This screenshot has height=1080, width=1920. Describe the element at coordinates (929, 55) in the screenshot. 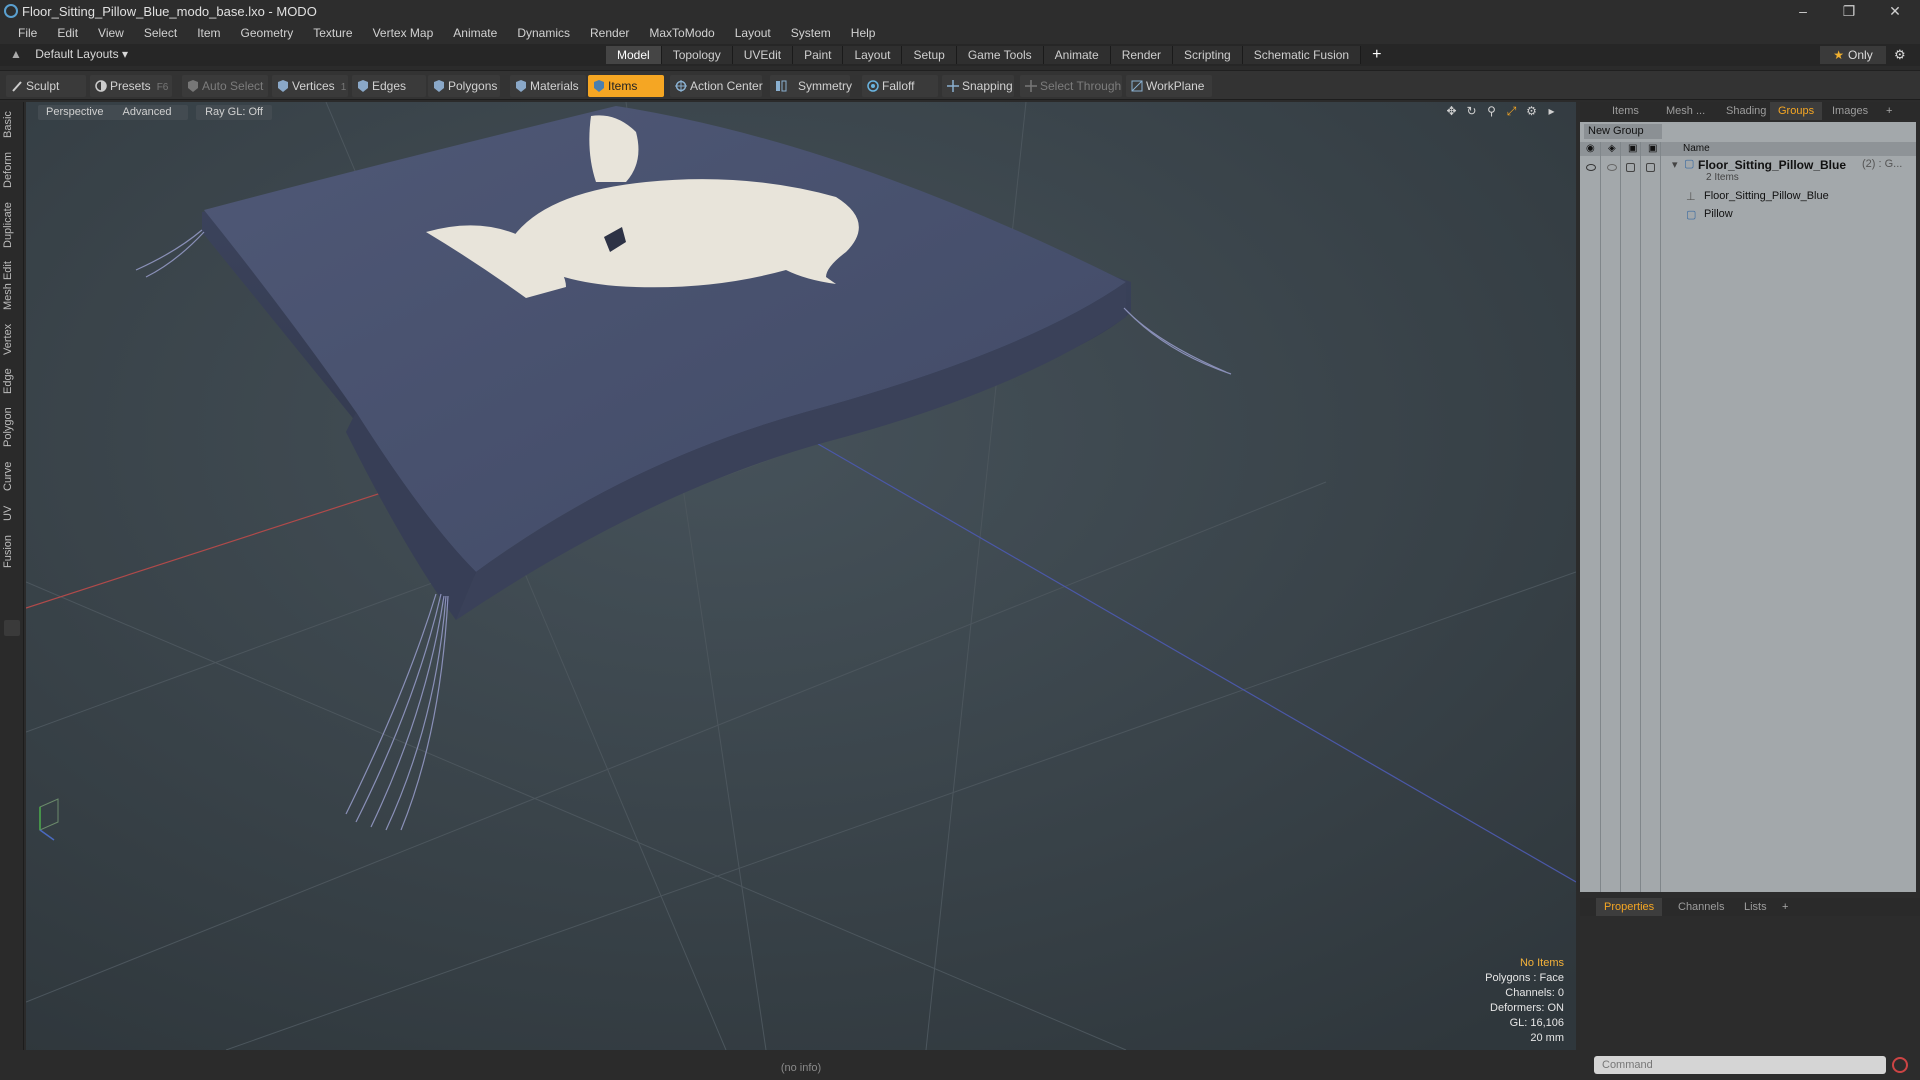

I see `tab-setup: Setup` at that location.